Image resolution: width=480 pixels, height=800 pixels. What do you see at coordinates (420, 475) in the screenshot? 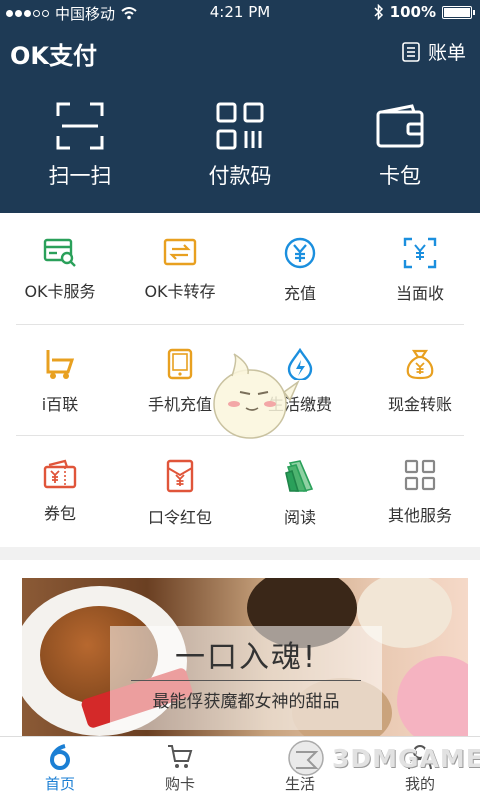
I see `grid-icon` at bounding box center [420, 475].